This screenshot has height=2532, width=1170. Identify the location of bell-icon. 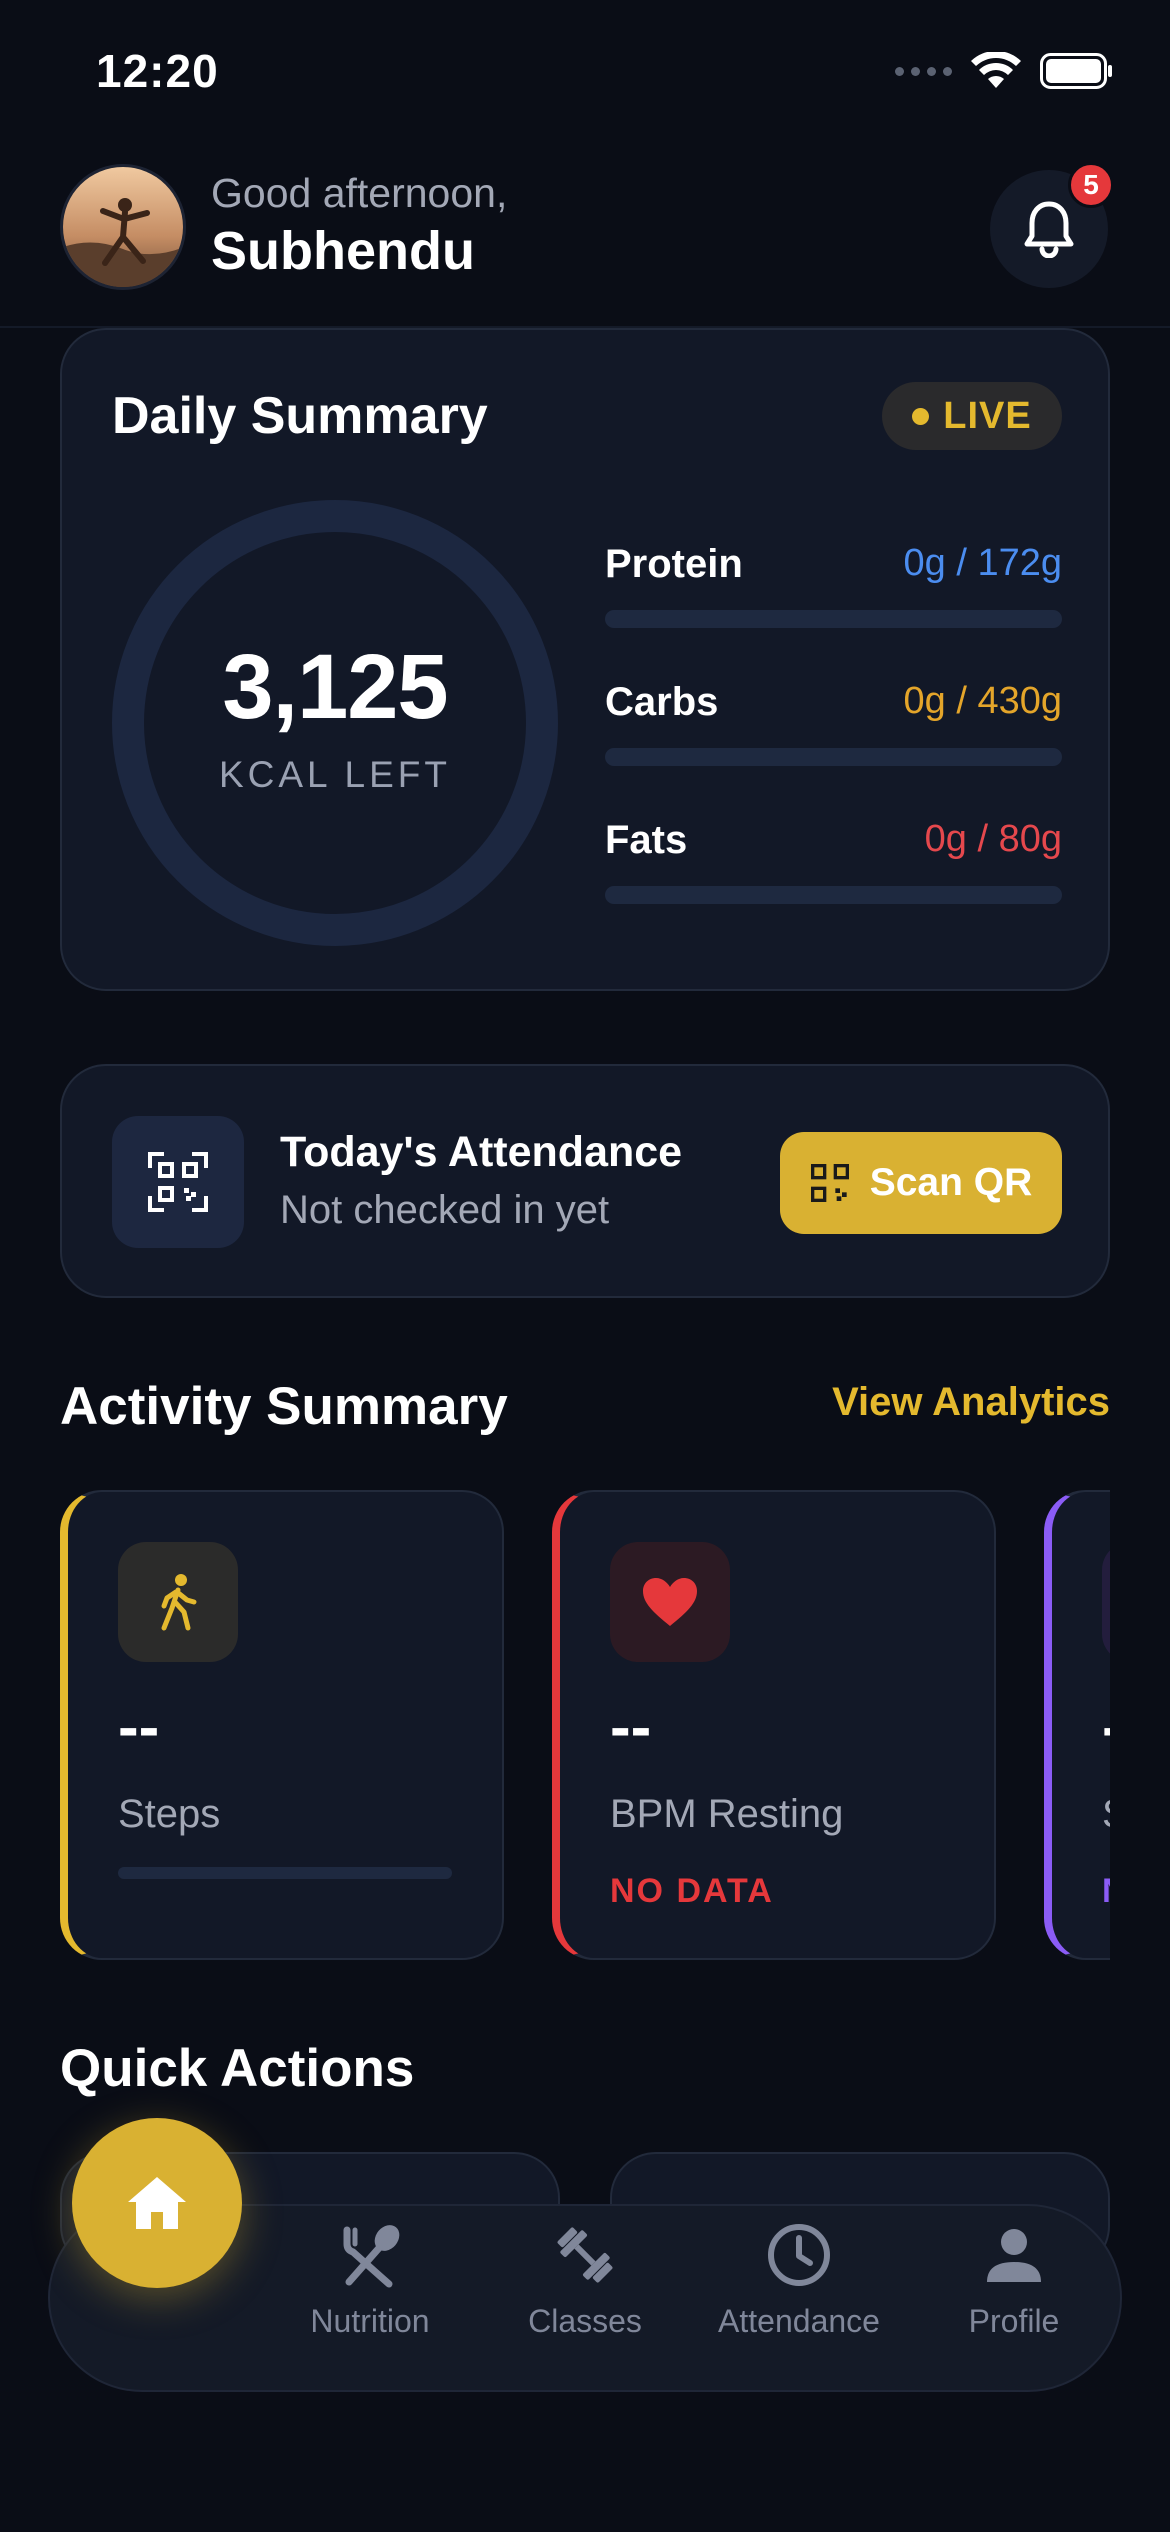
(1049, 229).